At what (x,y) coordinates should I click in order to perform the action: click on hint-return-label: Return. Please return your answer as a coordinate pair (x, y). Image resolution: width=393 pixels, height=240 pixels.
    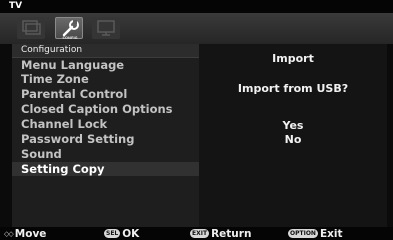
    Looking at the image, I should click on (231, 233).